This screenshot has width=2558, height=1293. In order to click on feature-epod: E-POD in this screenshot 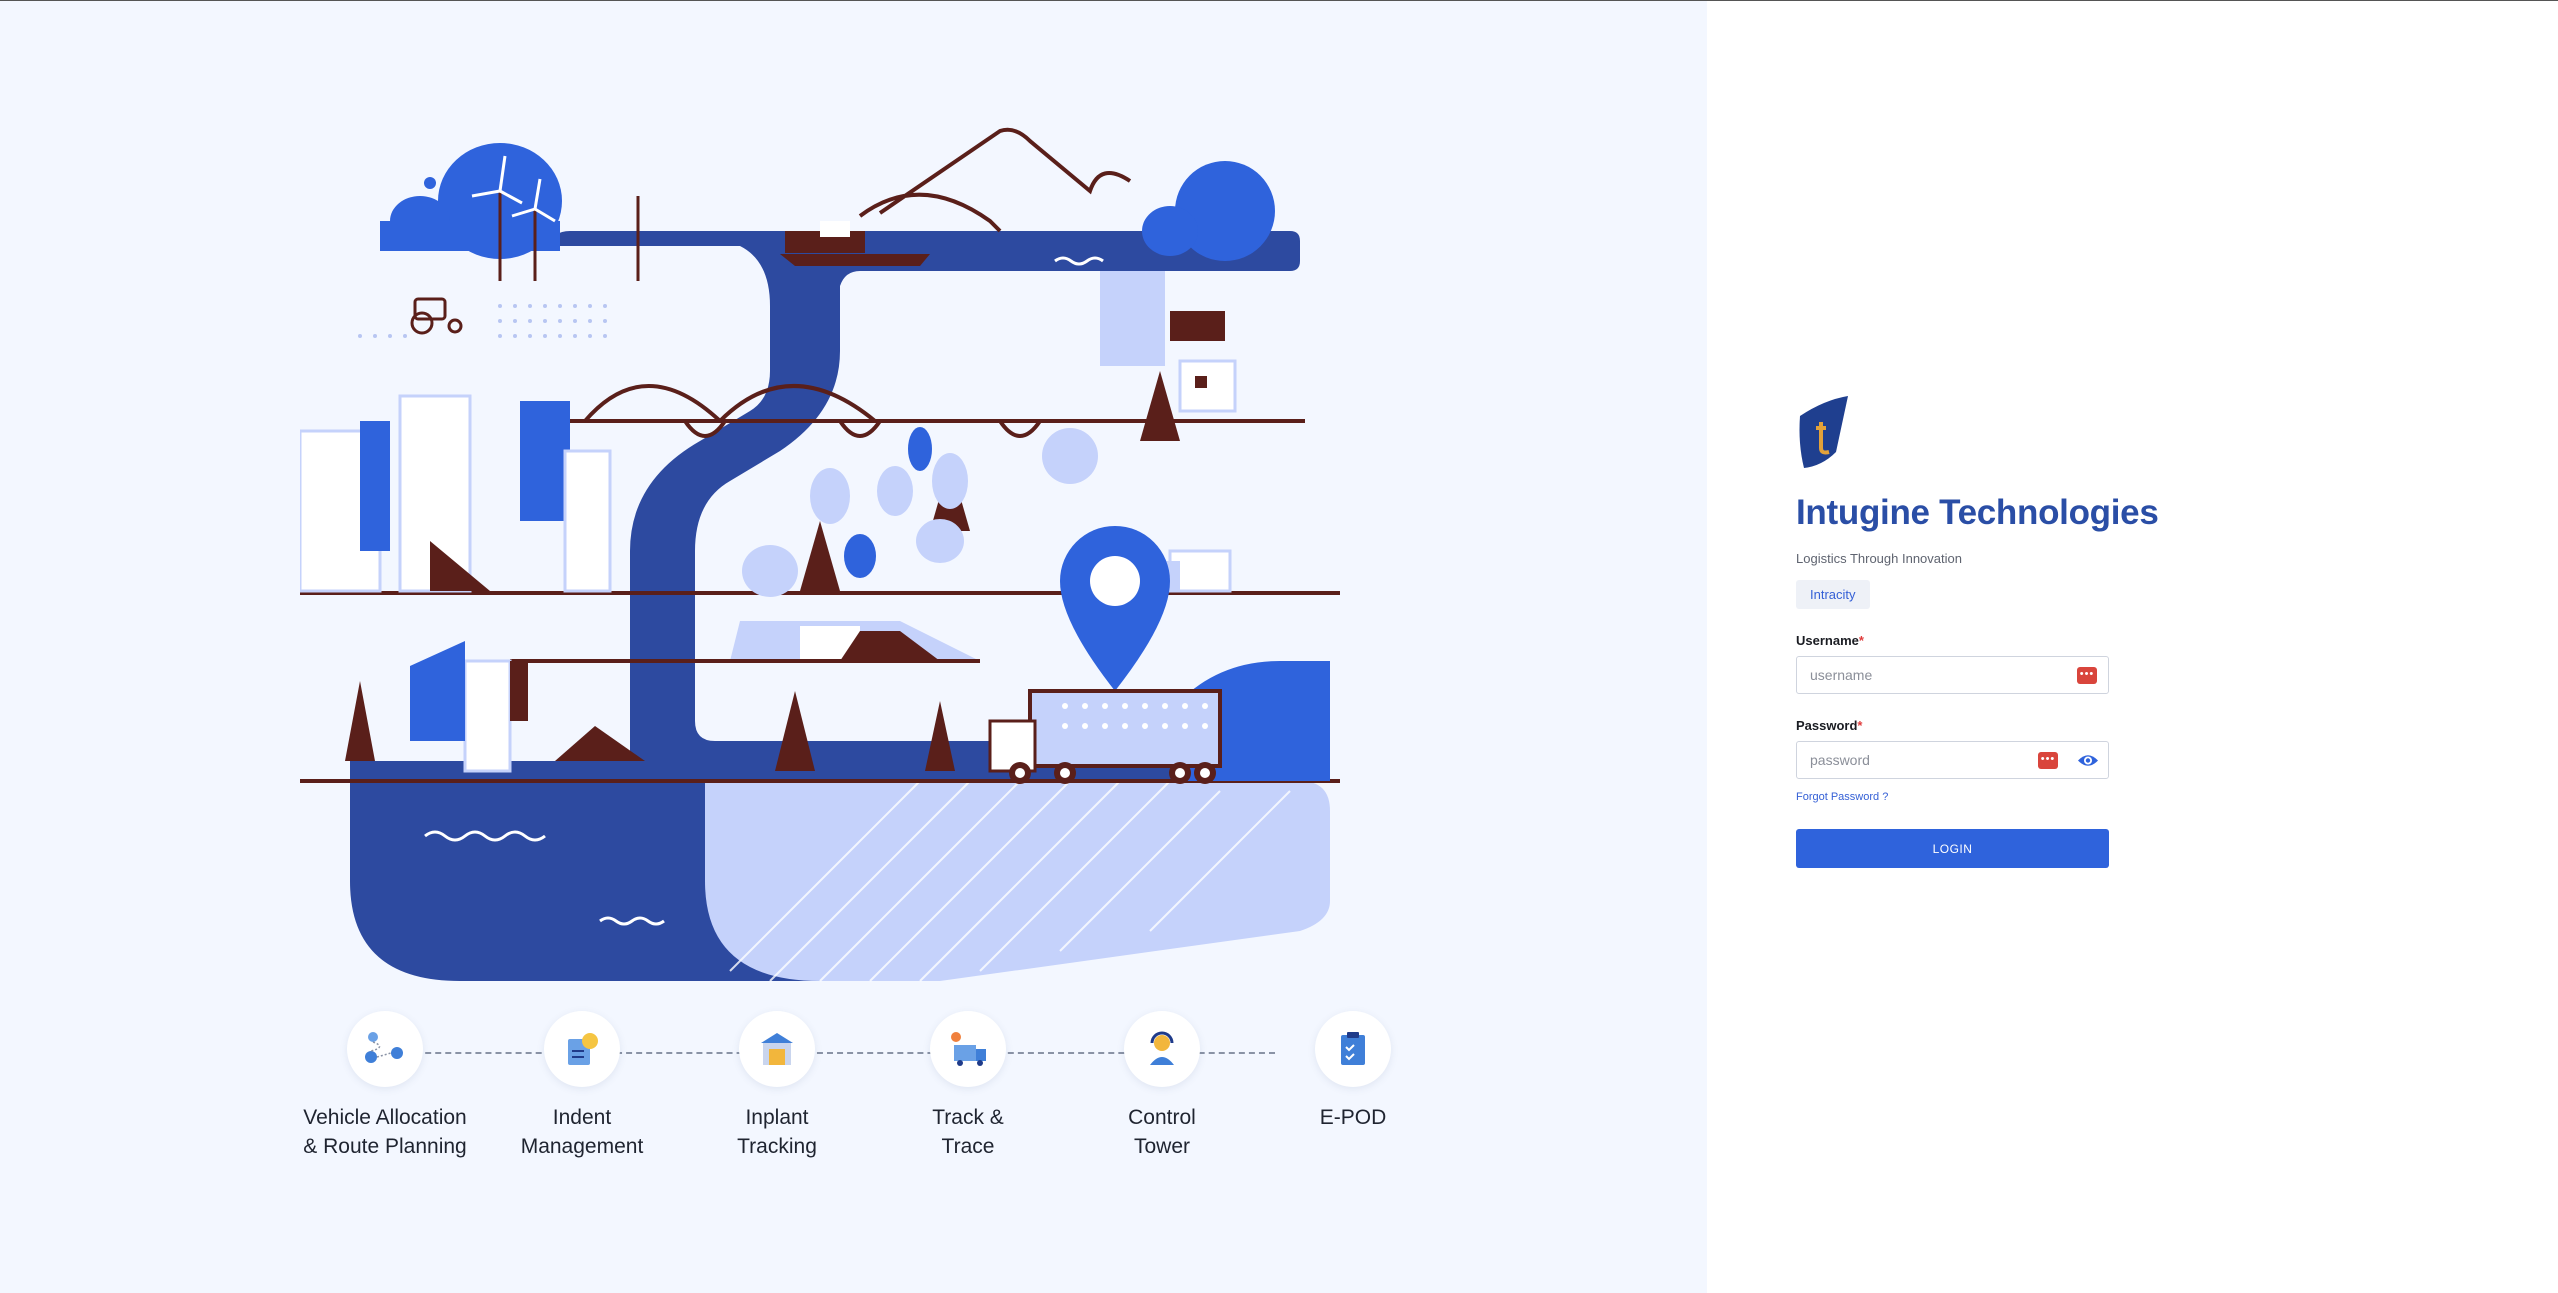, I will do `click(1353, 1071)`.